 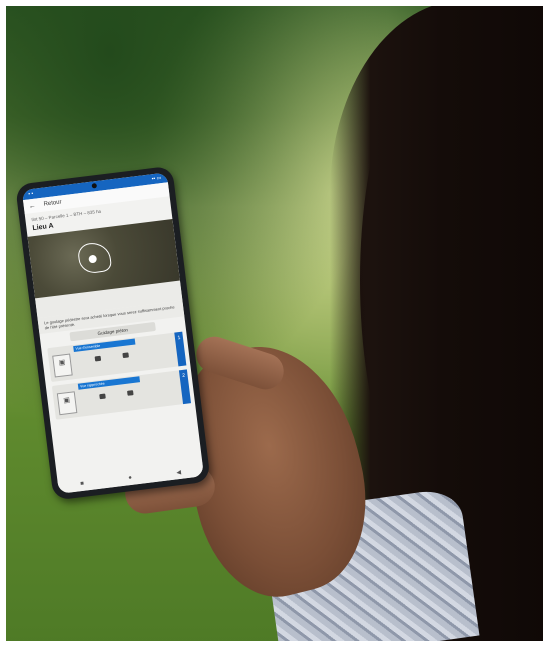 What do you see at coordinates (52, 203) in the screenshot?
I see `back-label: Retour` at bounding box center [52, 203].